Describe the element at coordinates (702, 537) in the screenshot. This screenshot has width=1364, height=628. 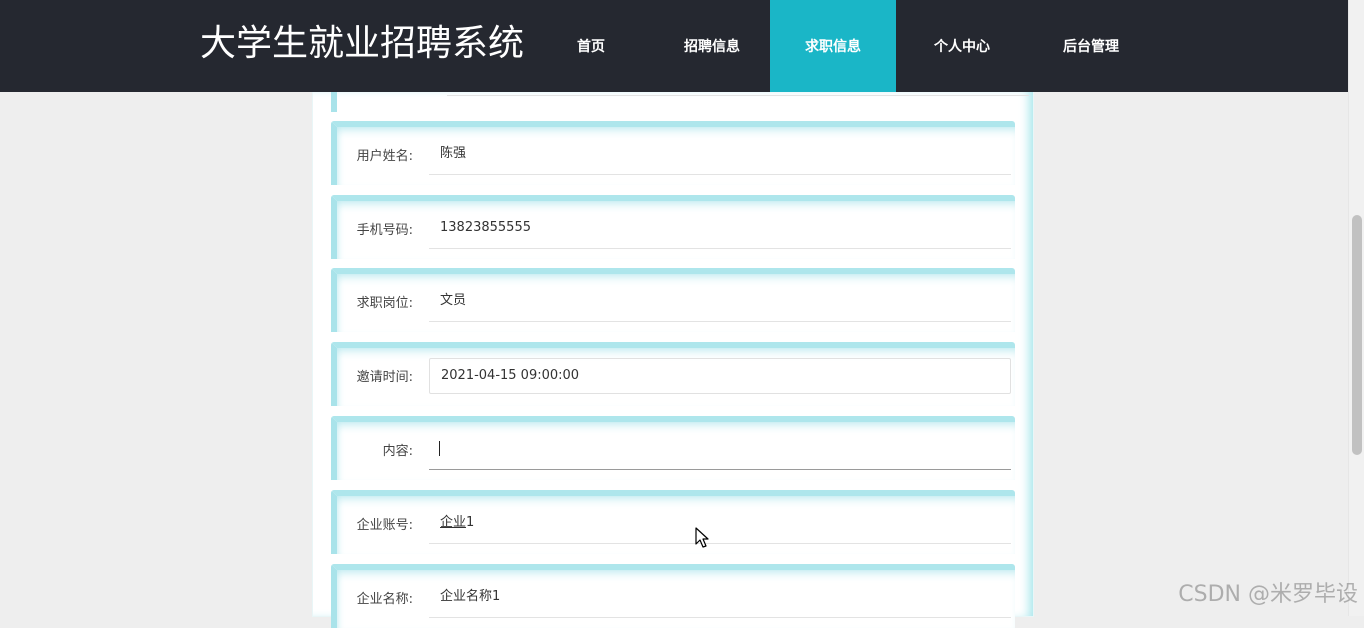
I see `mouse-pointer-icon` at that location.